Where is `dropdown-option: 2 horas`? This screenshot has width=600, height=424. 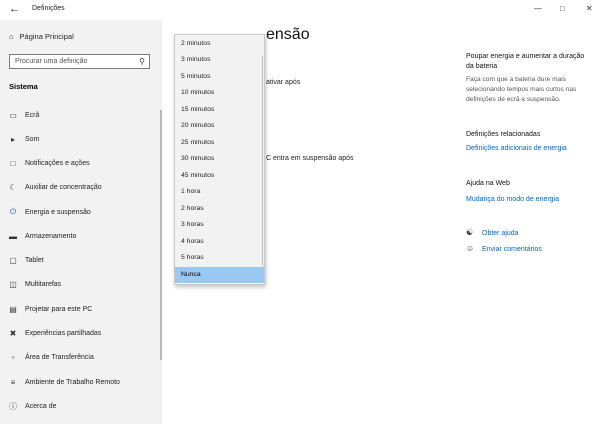 dropdown-option: 2 horas is located at coordinates (219, 209).